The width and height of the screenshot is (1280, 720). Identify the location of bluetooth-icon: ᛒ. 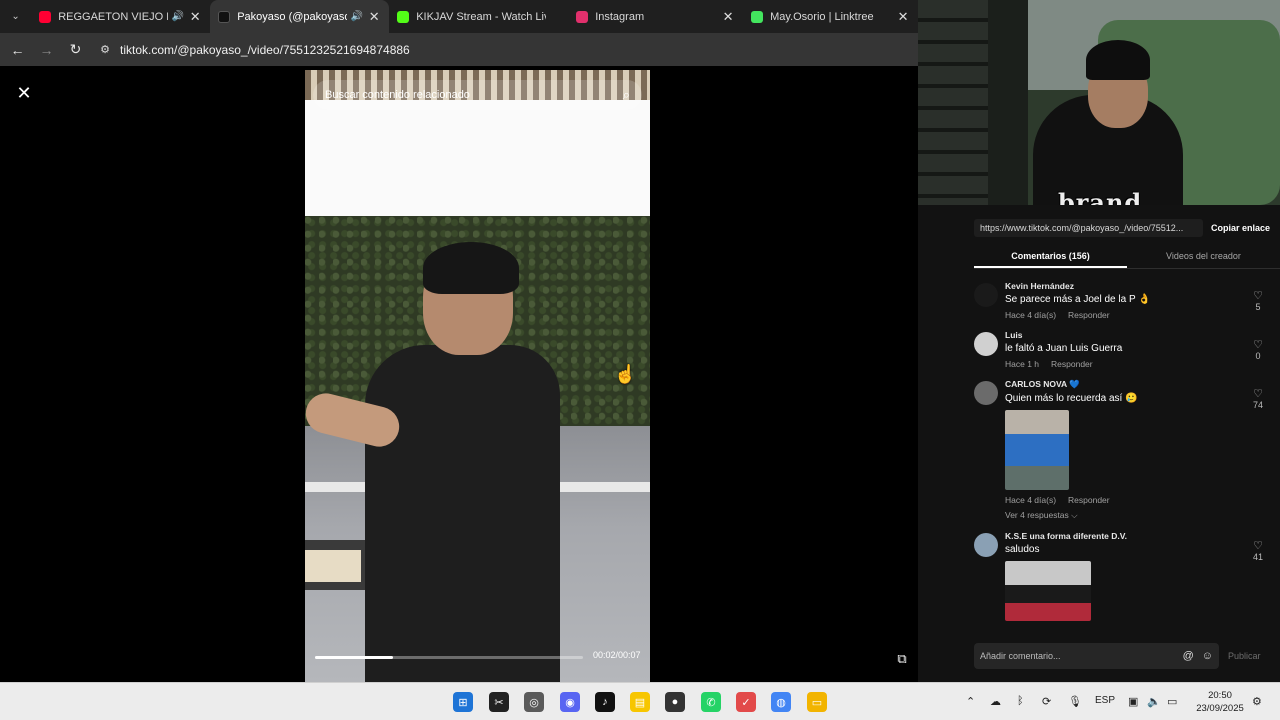
(1020, 701).